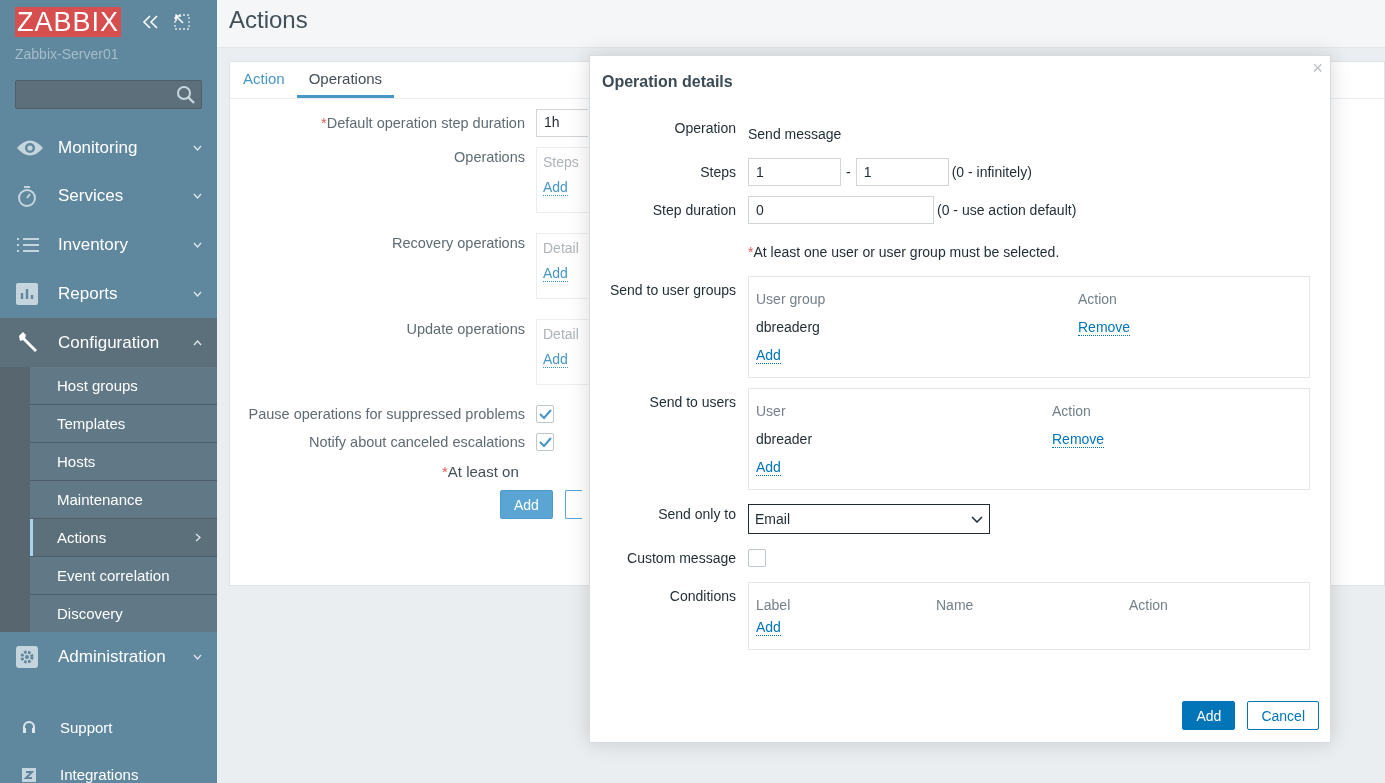 The height and width of the screenshot is (783, 1385). Describe the element at coordinates (681, 557) in the screenshot. I see `field-label: Custom message` at that location.